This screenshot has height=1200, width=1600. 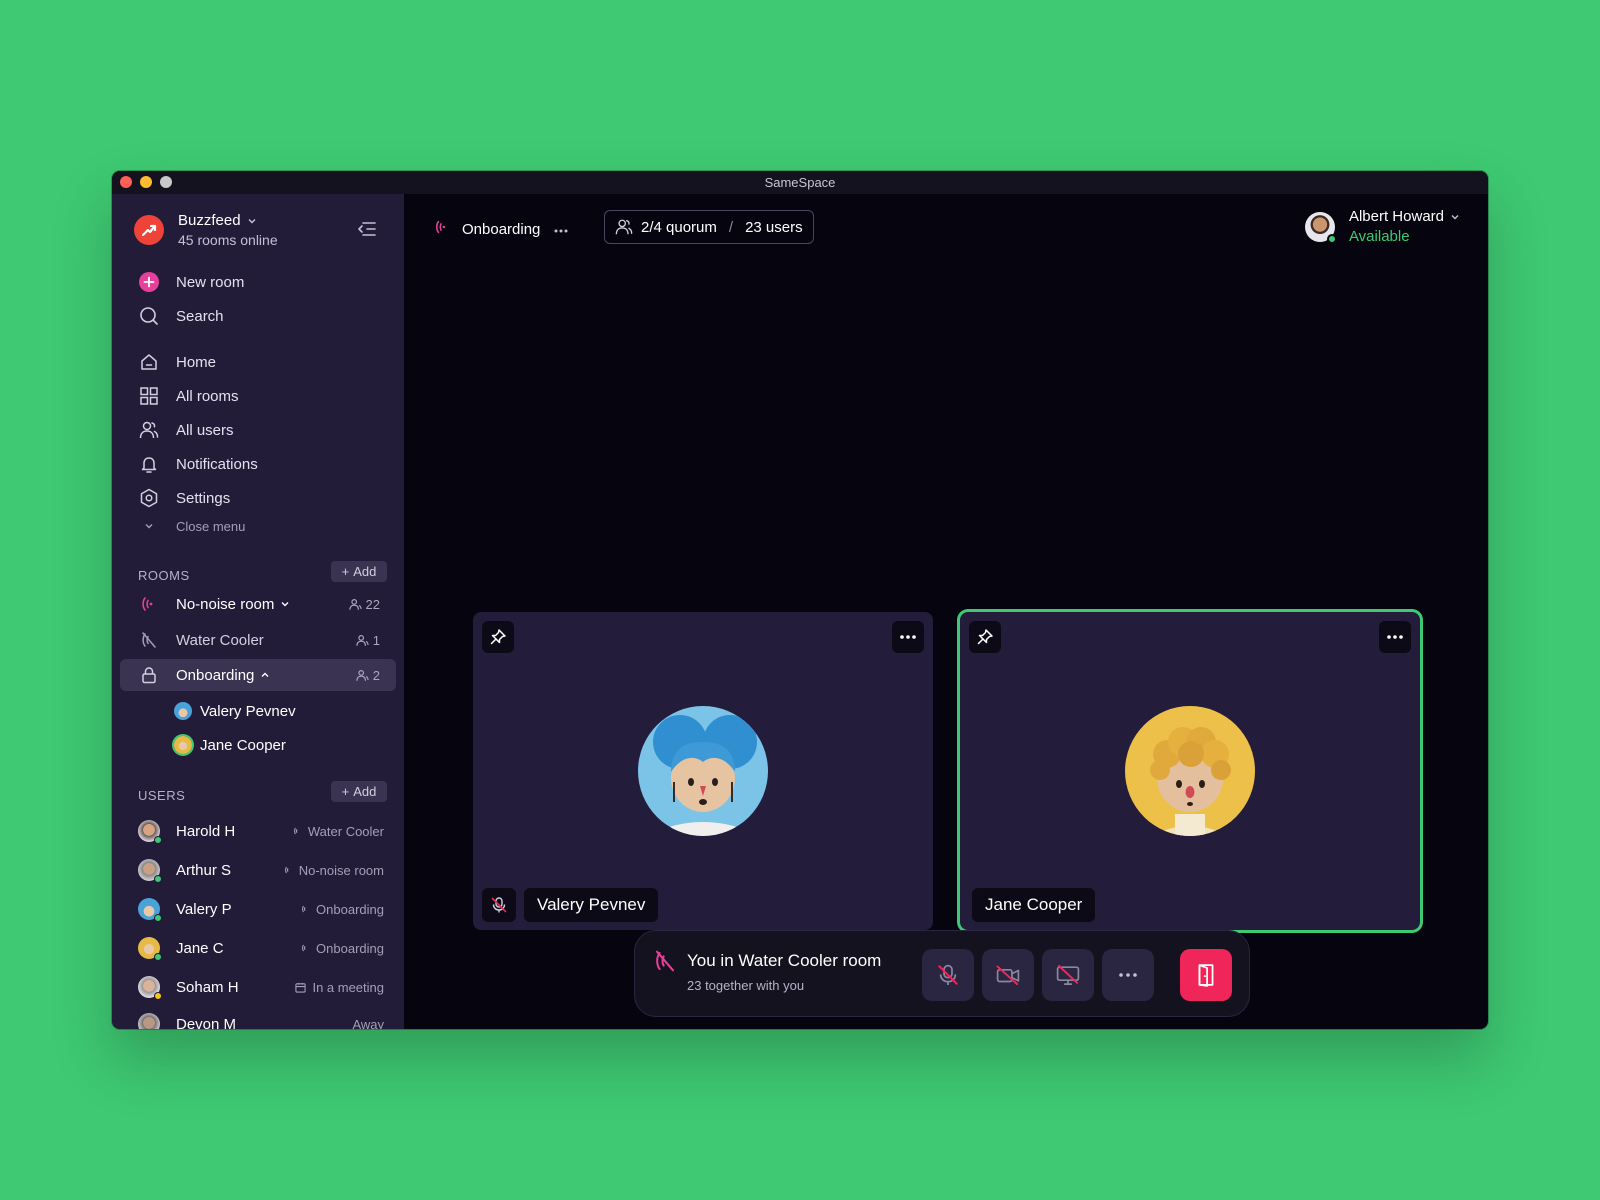 What do you see at coordinates (149, 526) in the screenshot?
I see `chevron-down-icon` at bounding box center [149, 526].